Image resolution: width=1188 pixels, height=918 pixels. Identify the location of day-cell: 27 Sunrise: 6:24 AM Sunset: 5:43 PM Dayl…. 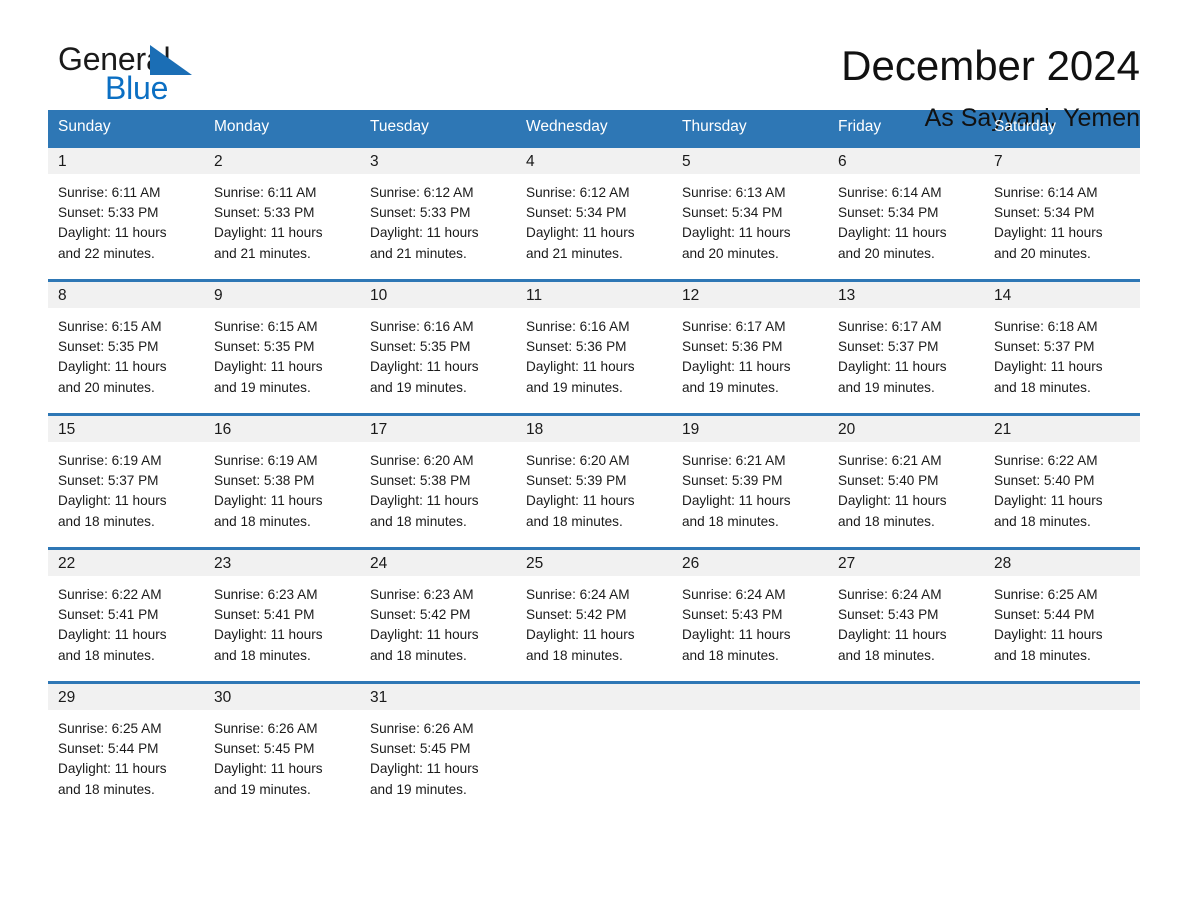
(906, 615).